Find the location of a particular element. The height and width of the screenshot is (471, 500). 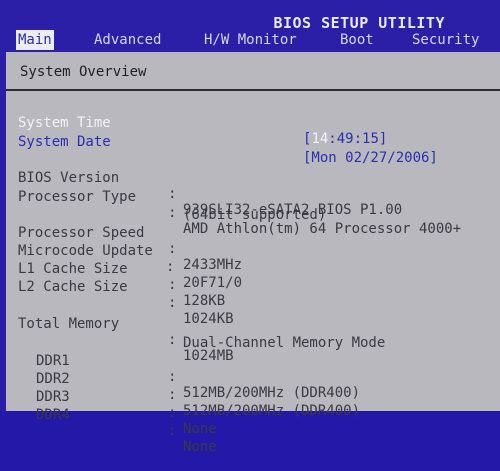

memory-mode: Dual-Channel Memory Mode is located at coordinates (284, 343).